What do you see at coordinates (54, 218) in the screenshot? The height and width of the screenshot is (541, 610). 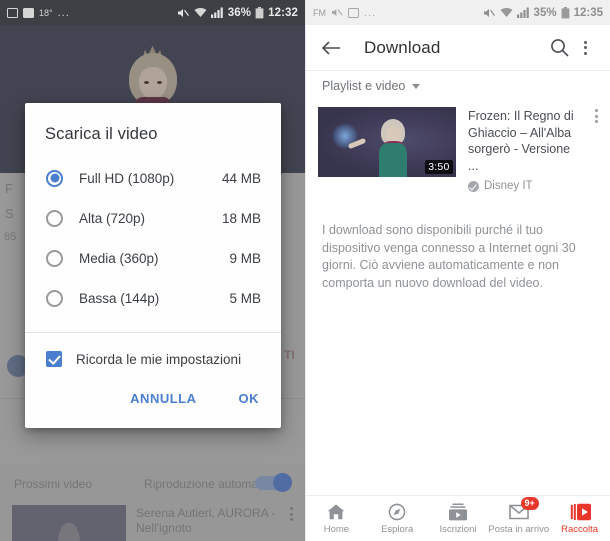 I see `radio-720p` at bounding box center [54, 218].